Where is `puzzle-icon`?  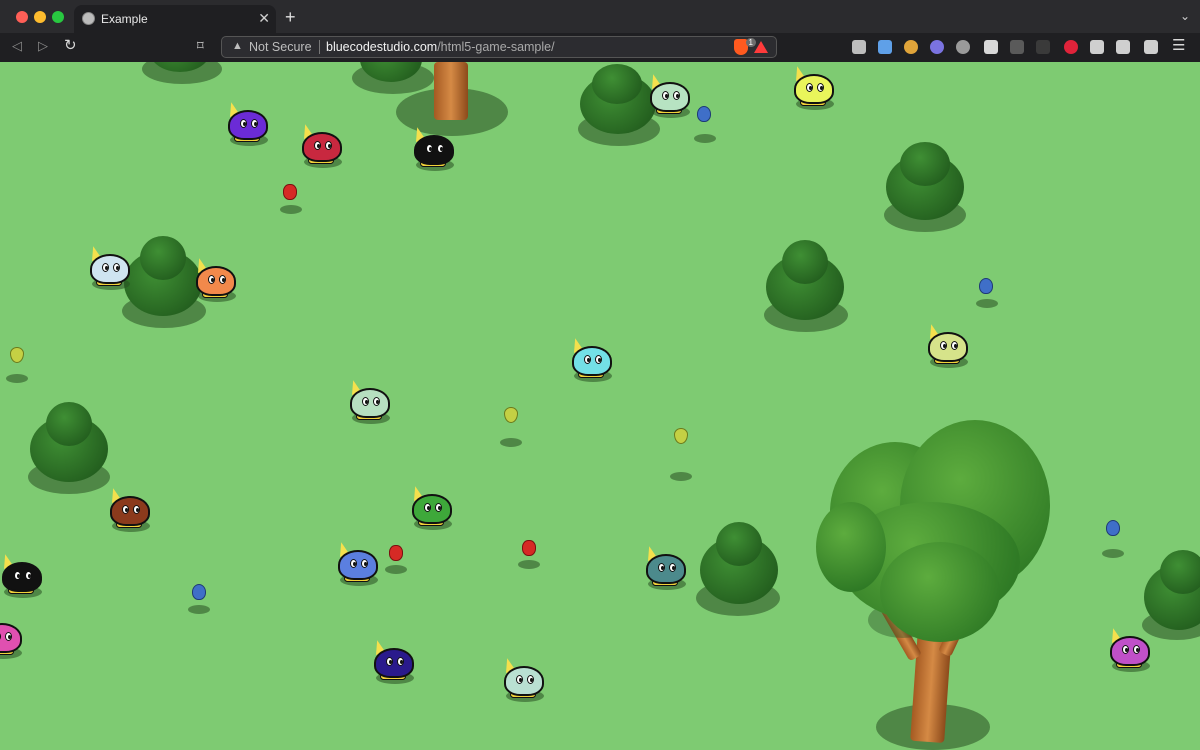 puzzle-icon is located at coordinates (1097, 47).